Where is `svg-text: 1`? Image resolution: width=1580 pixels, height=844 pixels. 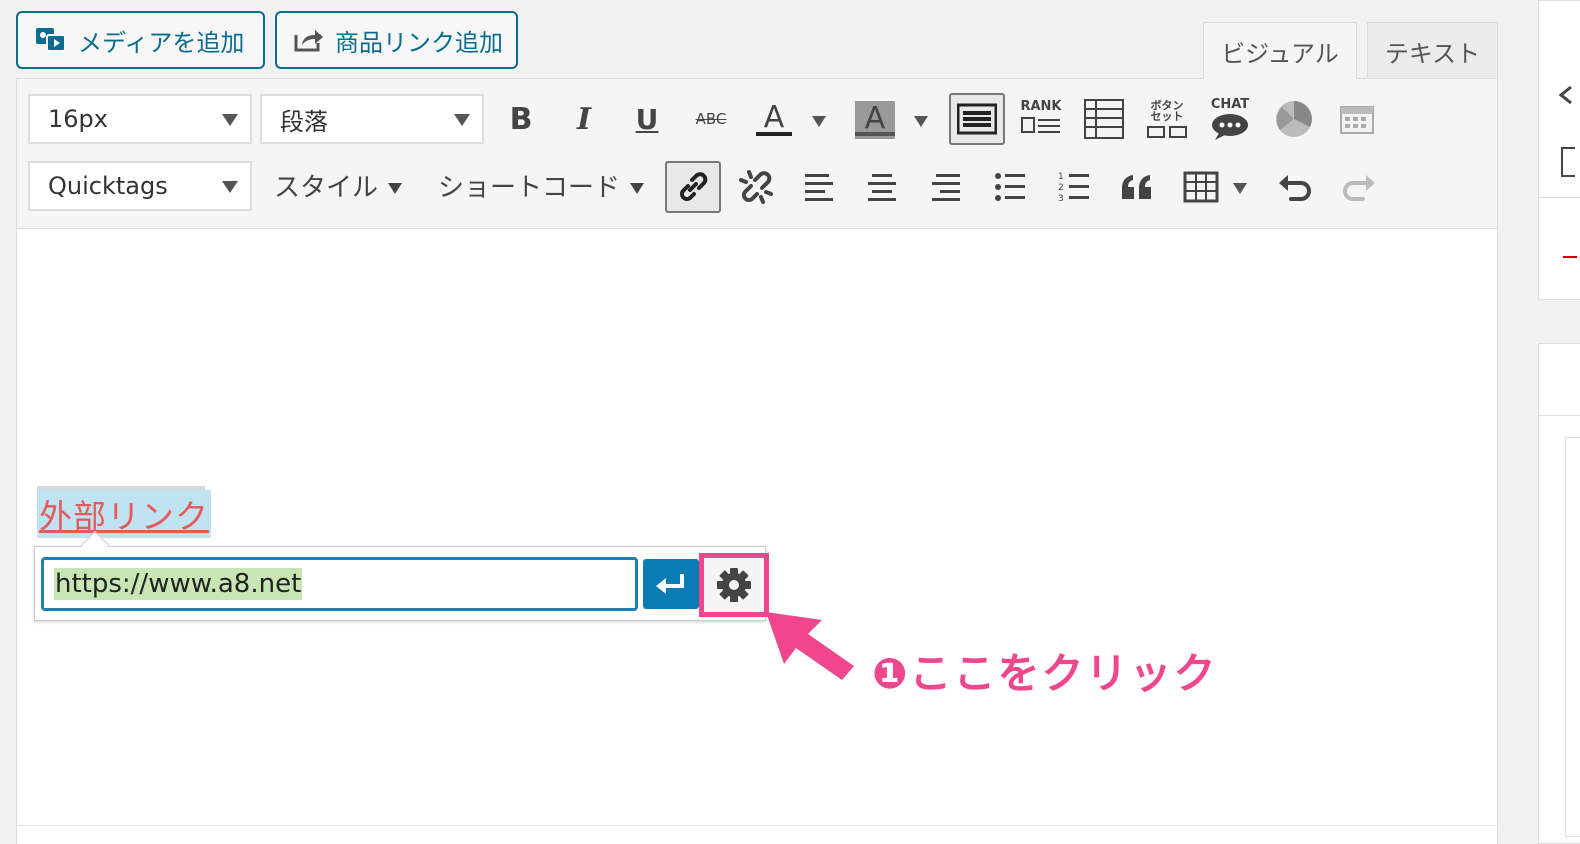 svg-text: 1 is located at coordinates (1061, 177).